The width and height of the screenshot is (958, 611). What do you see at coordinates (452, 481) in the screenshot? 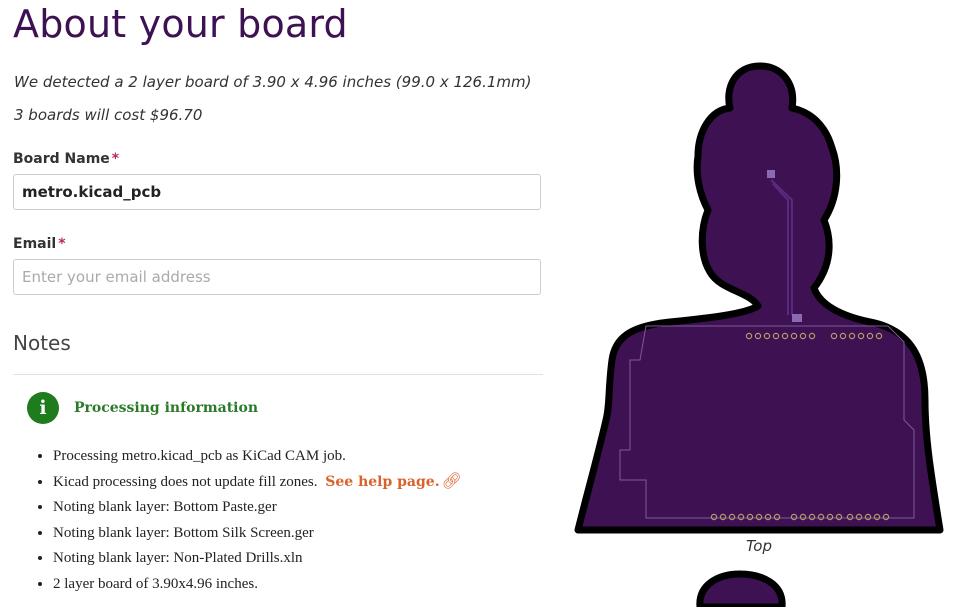
I see `link-icon: 🔗︎` at bounding box center [452, 481].